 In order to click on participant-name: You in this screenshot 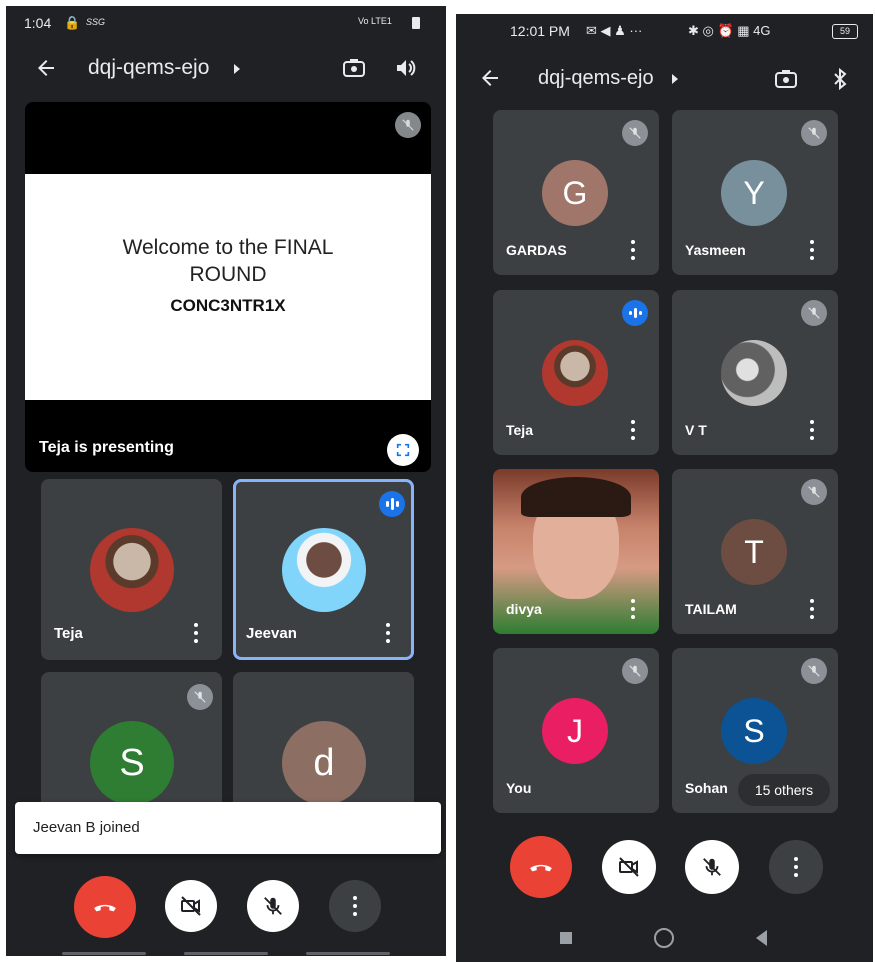, I will do `click(519, 788)`.